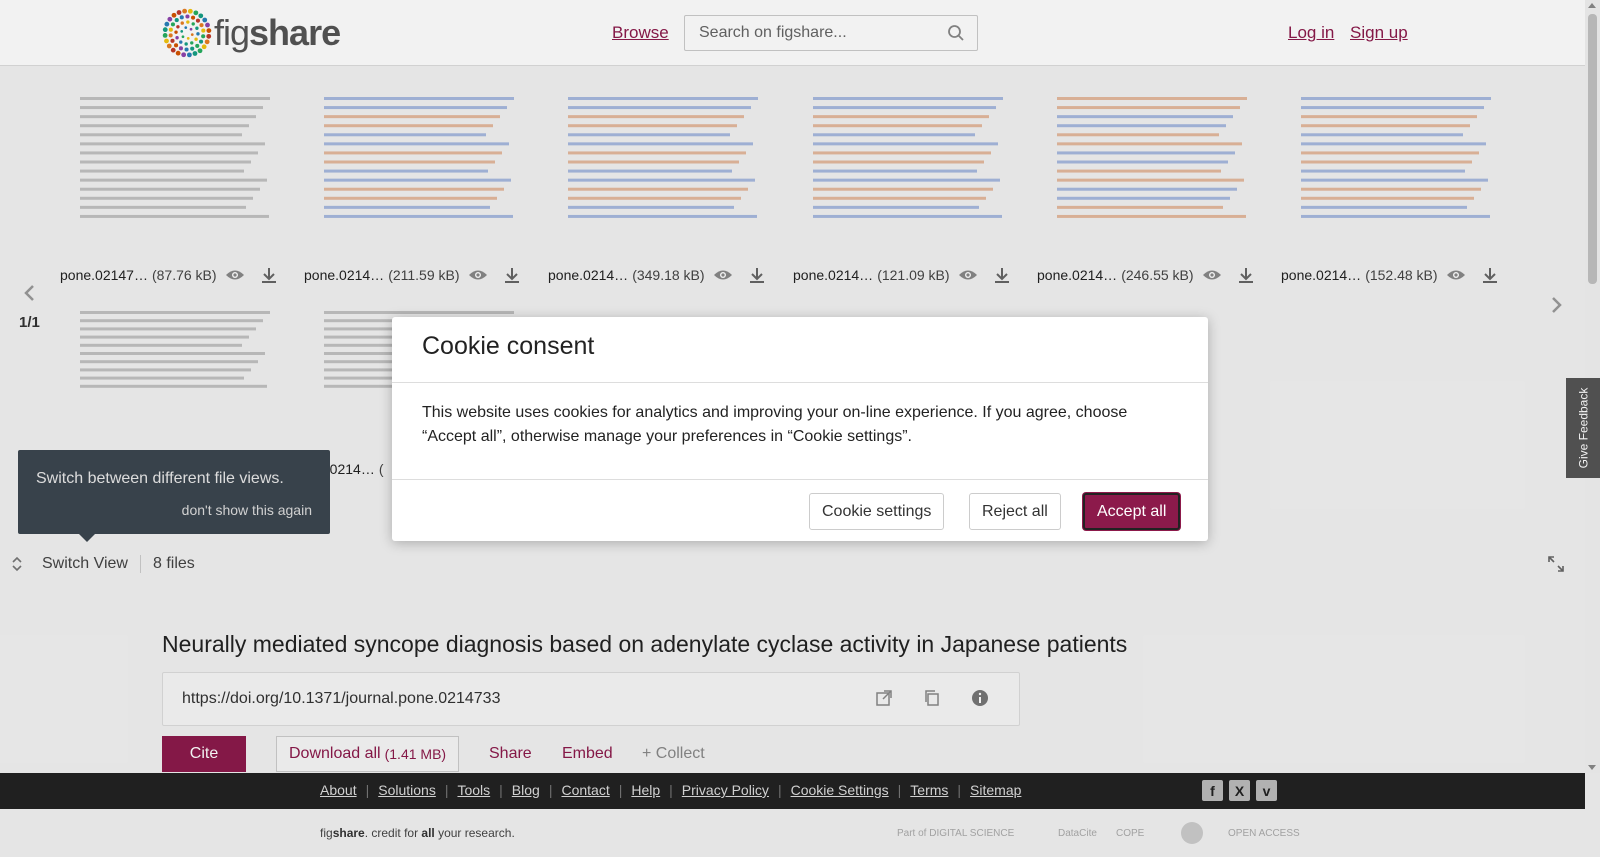 The height and width of the screenshot is (857, 1600). Describe the element at coordinates (800, 350) in the screenshot. I see `dialog-header: Cookie consent` at that location.